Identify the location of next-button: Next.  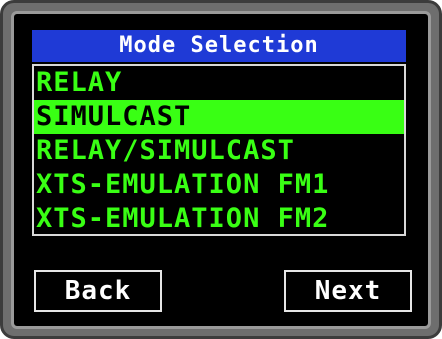
(348, 291).